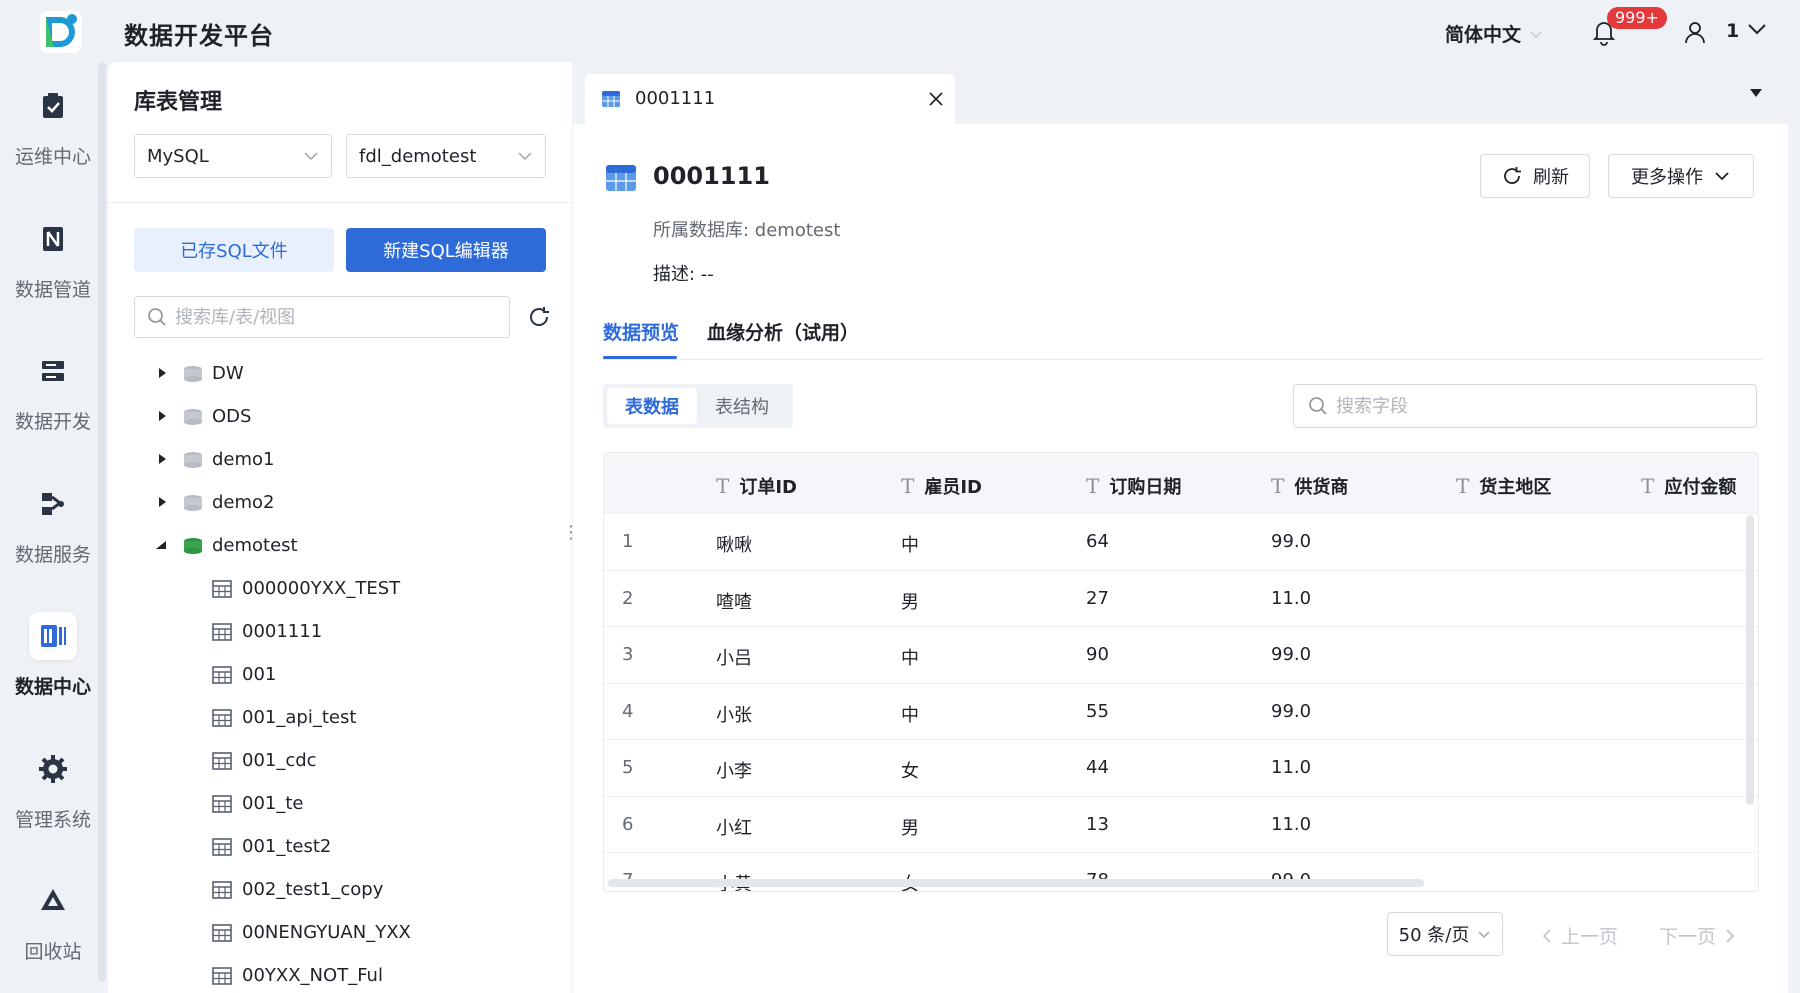  I want to click on nav-label: 数据服务, so click(52, 555).